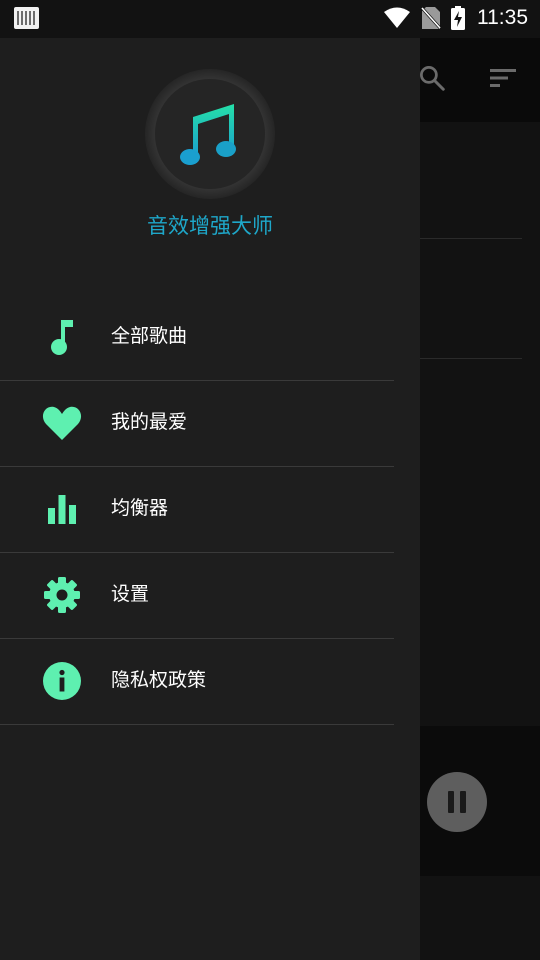  Describe the element at coordinates (159, 680) in the screenshot. I see `menu-item-label: 隐私权政策` at that location.